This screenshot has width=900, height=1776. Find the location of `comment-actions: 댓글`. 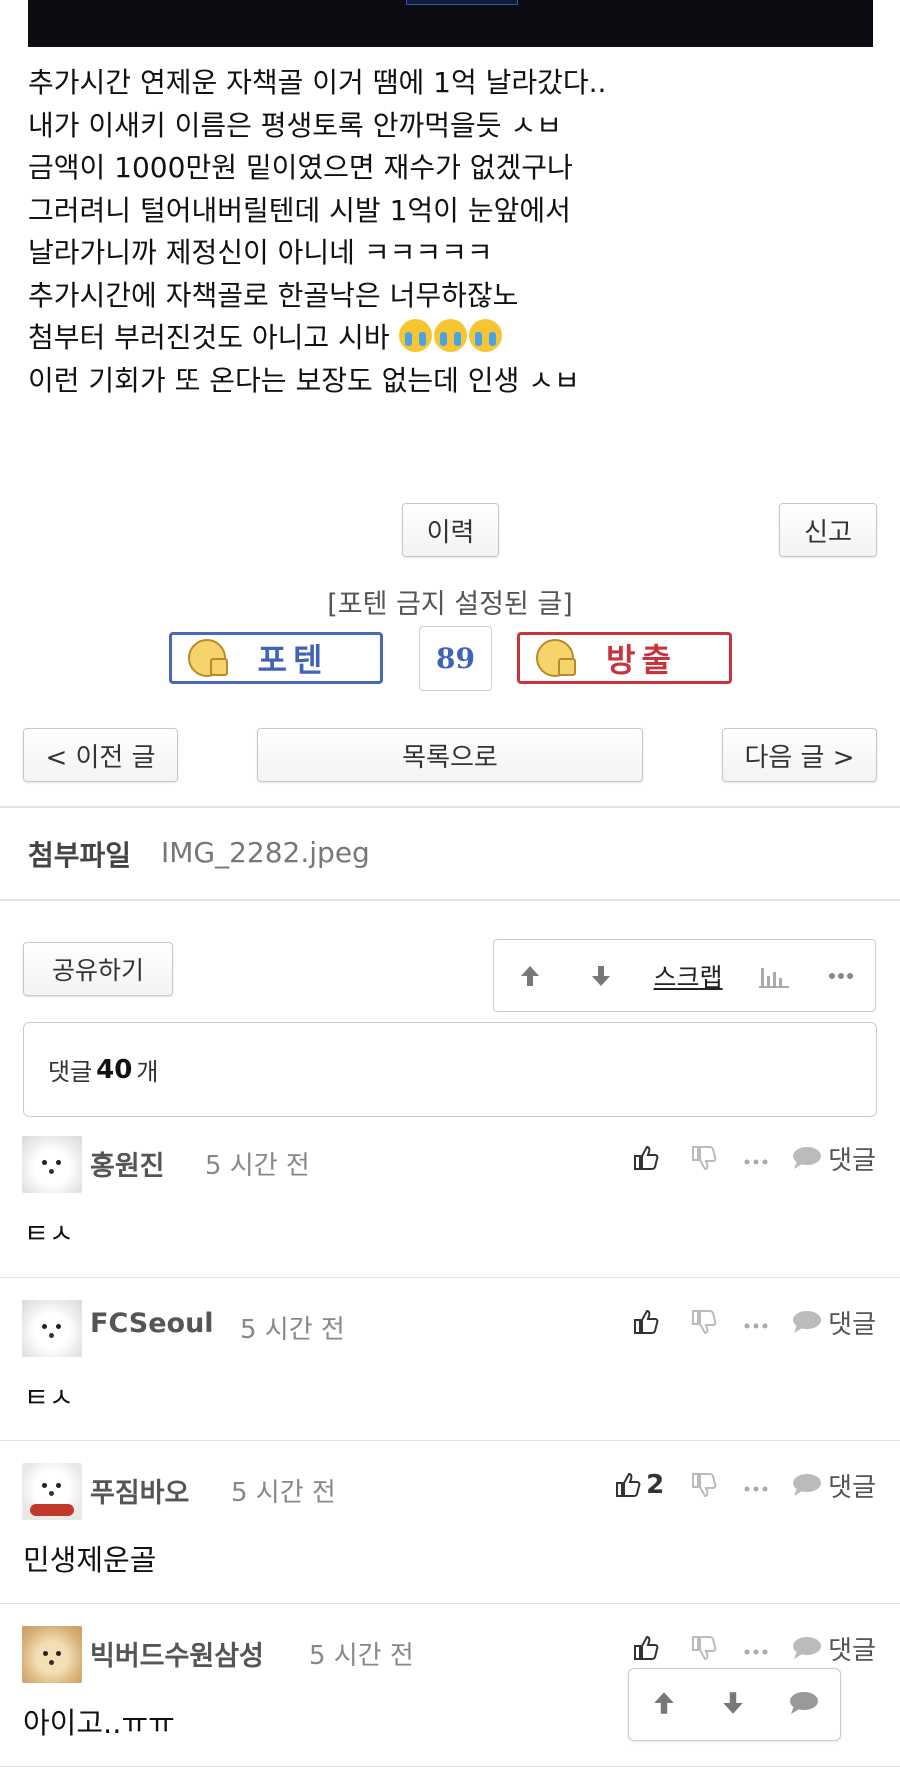

comment-actions: 댓글 is located at coordinates (754, 1158).